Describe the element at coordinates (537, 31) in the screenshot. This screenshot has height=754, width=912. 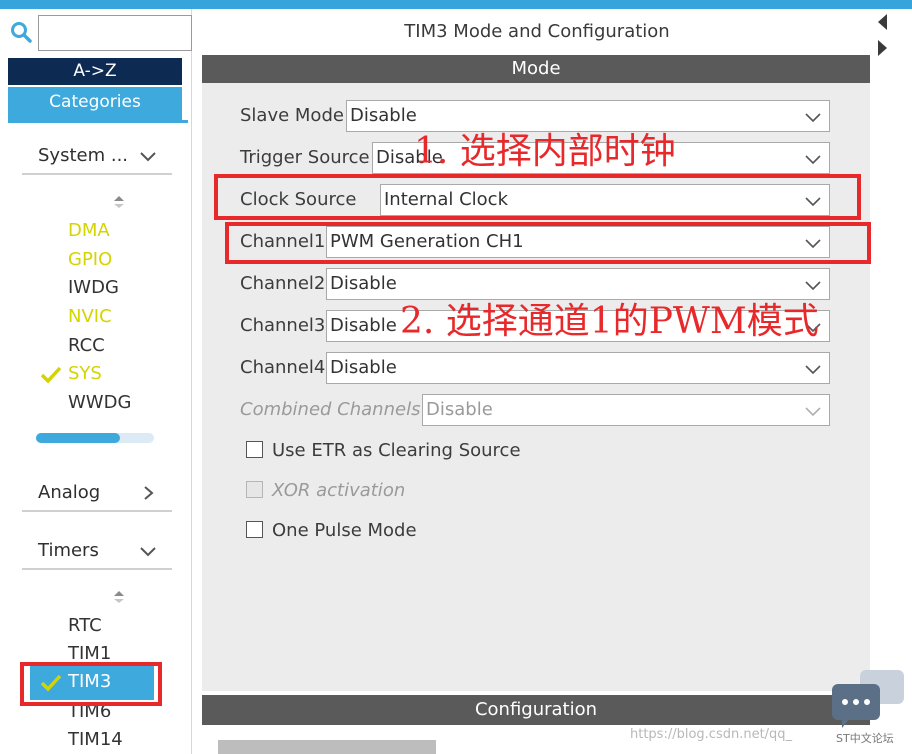
I see `page-title: TIM3 Mode and Configuration` at that location.